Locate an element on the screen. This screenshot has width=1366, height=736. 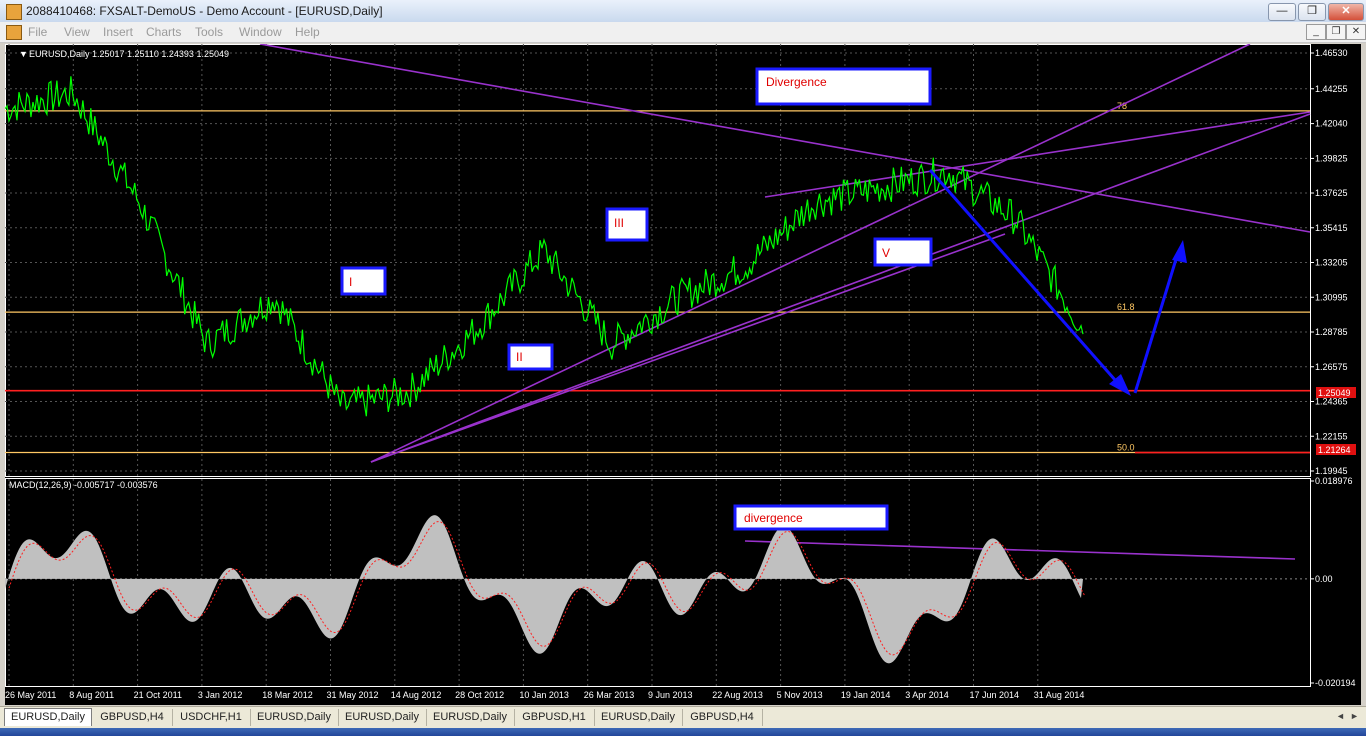
current-price-tag: 1.25049 is located at coordinates (1336, 392).